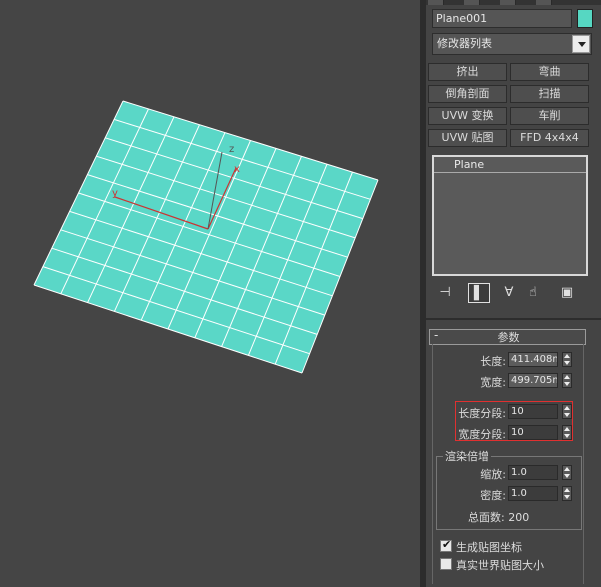  Describe the element at coordinates (533, 380) in the screenshot. I see `width-field: 499.705m` at that location.